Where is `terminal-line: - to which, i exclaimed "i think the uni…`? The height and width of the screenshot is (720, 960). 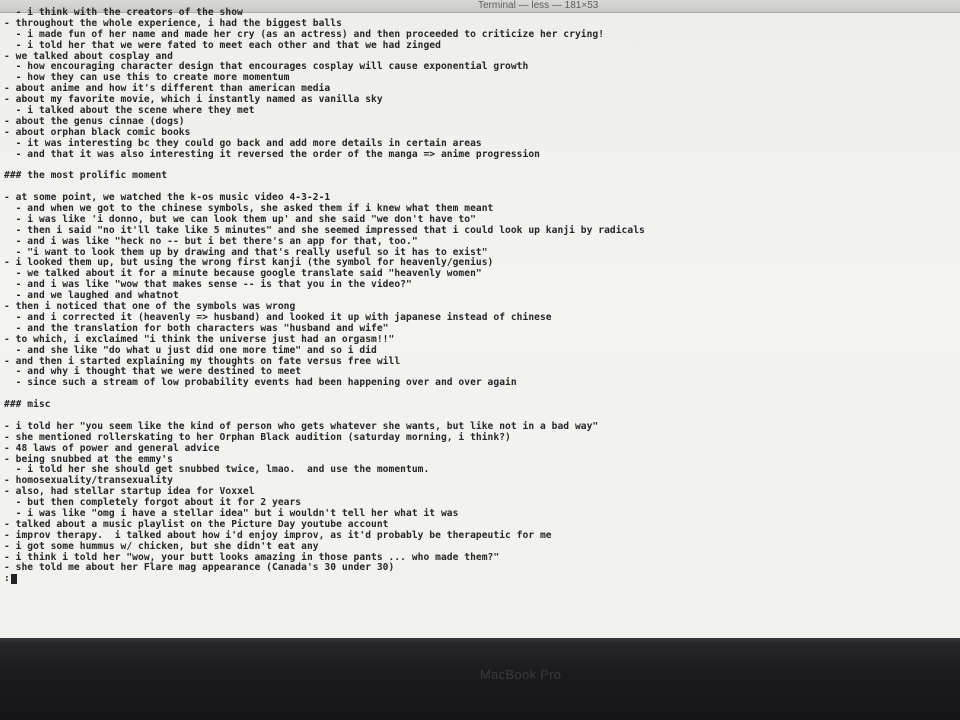 terminal-line: - to which, i exclaimed "i think the uni… is located at coordinates (199, 339).